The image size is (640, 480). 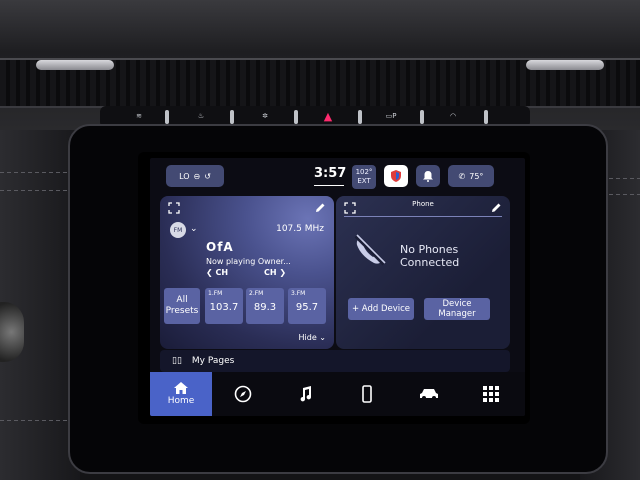 What do you see at coordinates (381, 309) in the screenshot?
I see `add-device-button: + Add Device` at bounding box center [381, 309].